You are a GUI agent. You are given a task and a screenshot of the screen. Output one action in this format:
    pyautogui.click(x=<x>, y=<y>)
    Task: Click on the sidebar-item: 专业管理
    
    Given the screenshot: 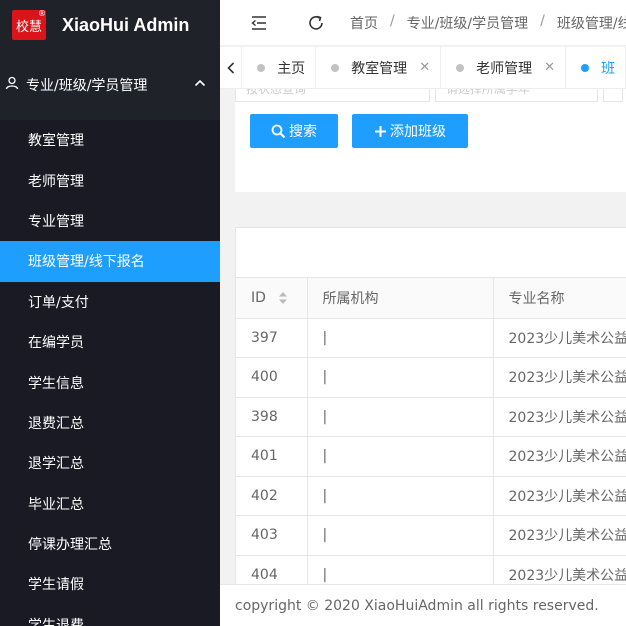 What is the action you would take?
    pyautogui.click(x=110, y=221)
    